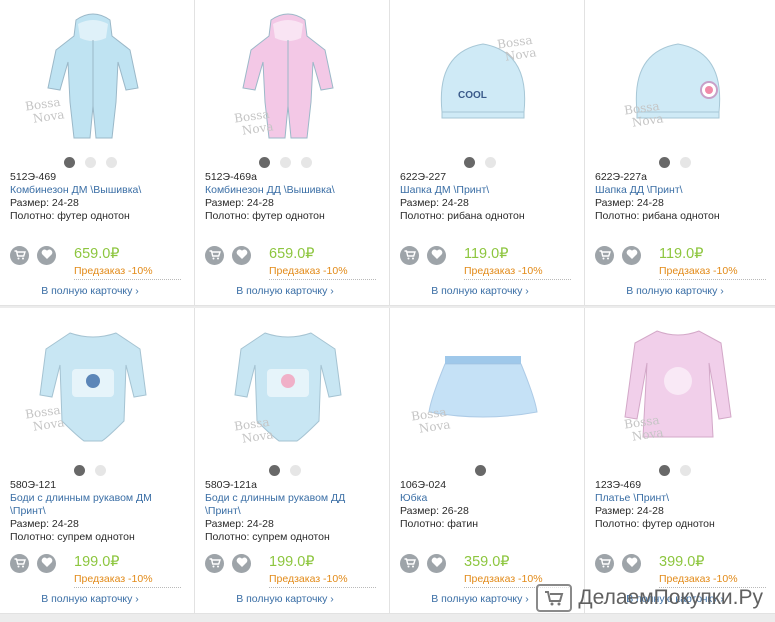 This screenshot has width=775, height=622. Describe the element at coordinates (684, 498) in the screenshot. I see `product-title: Платье \Принт\` at that location.